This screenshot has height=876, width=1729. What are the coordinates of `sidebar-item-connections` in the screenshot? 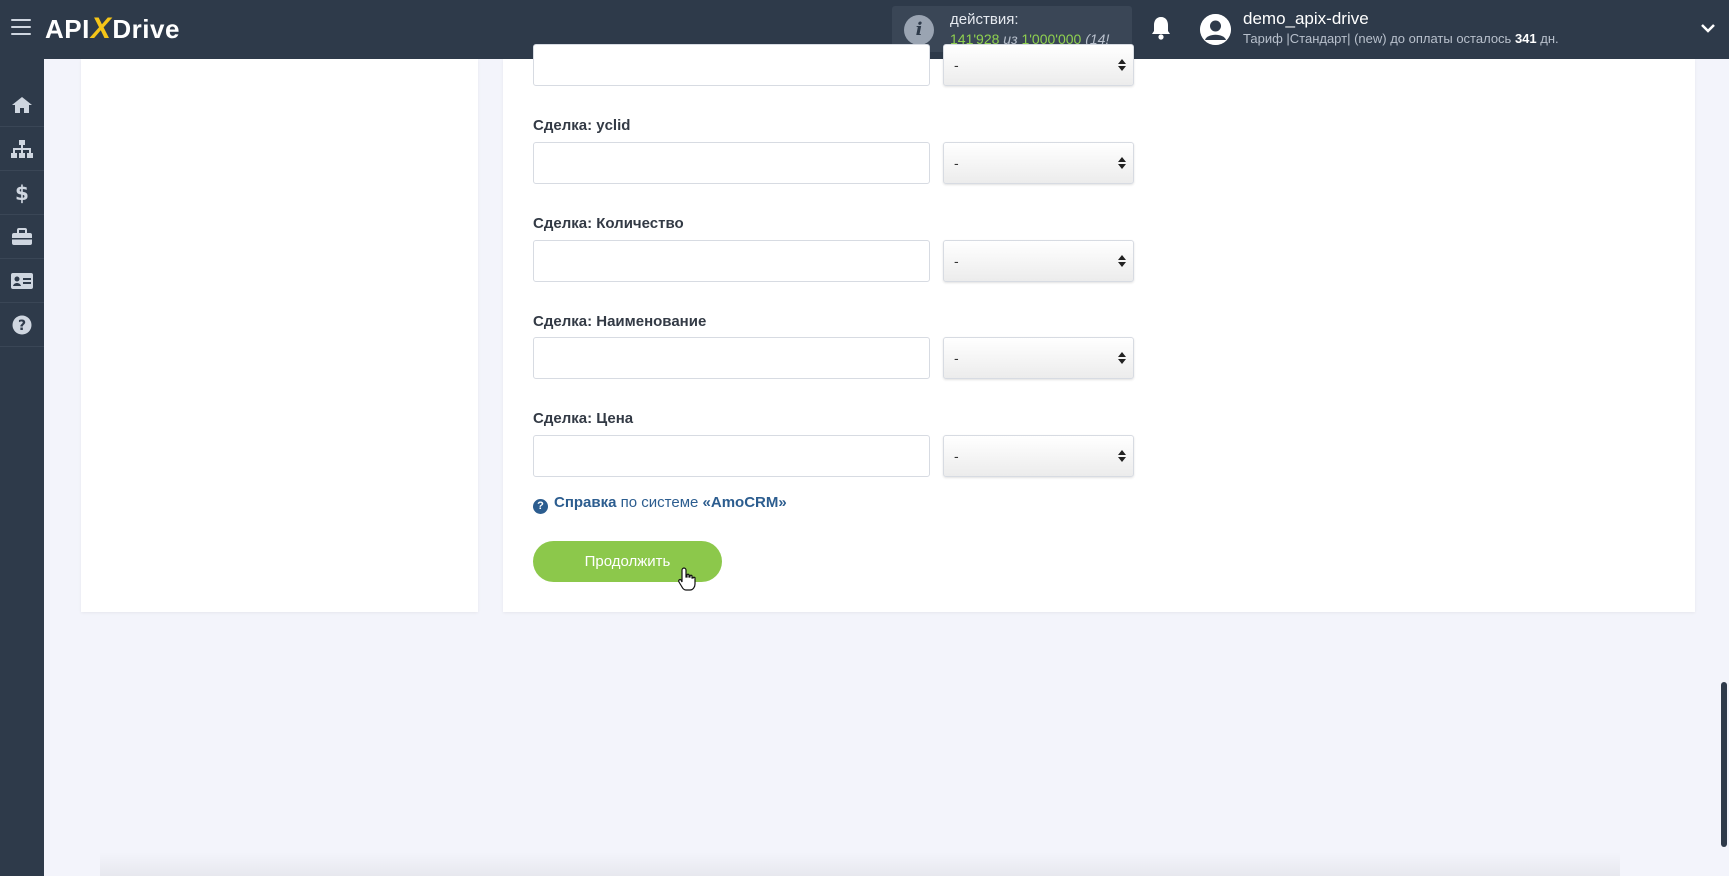 It's located at (22, 149).